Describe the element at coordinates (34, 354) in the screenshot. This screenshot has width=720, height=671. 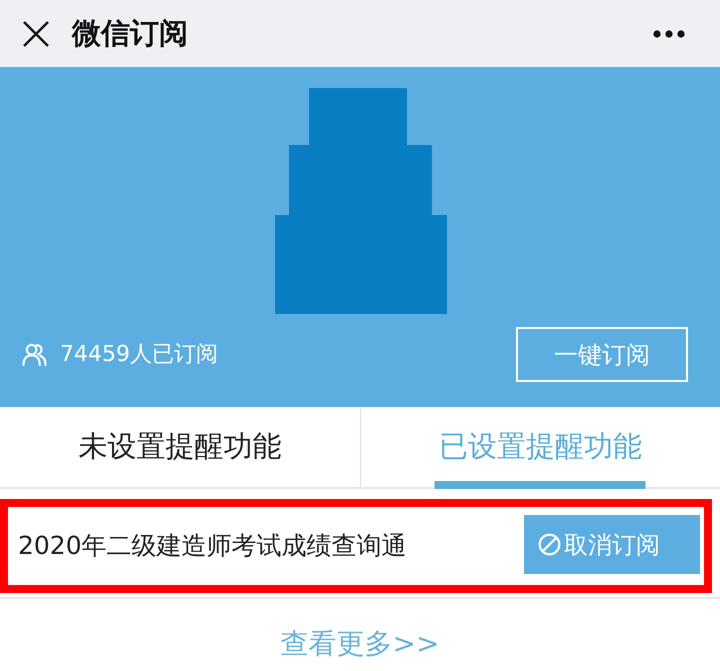
I see `users-icon` at that location.